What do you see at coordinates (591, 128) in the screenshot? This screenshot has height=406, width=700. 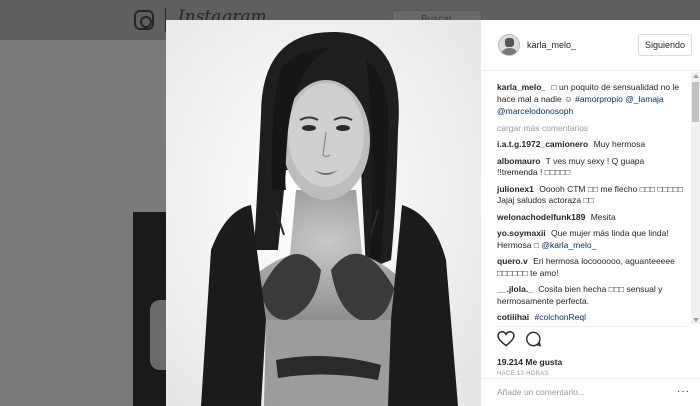 I see `load-more-comments-link: cargar más comentarios` at bounding box center [591, 128].